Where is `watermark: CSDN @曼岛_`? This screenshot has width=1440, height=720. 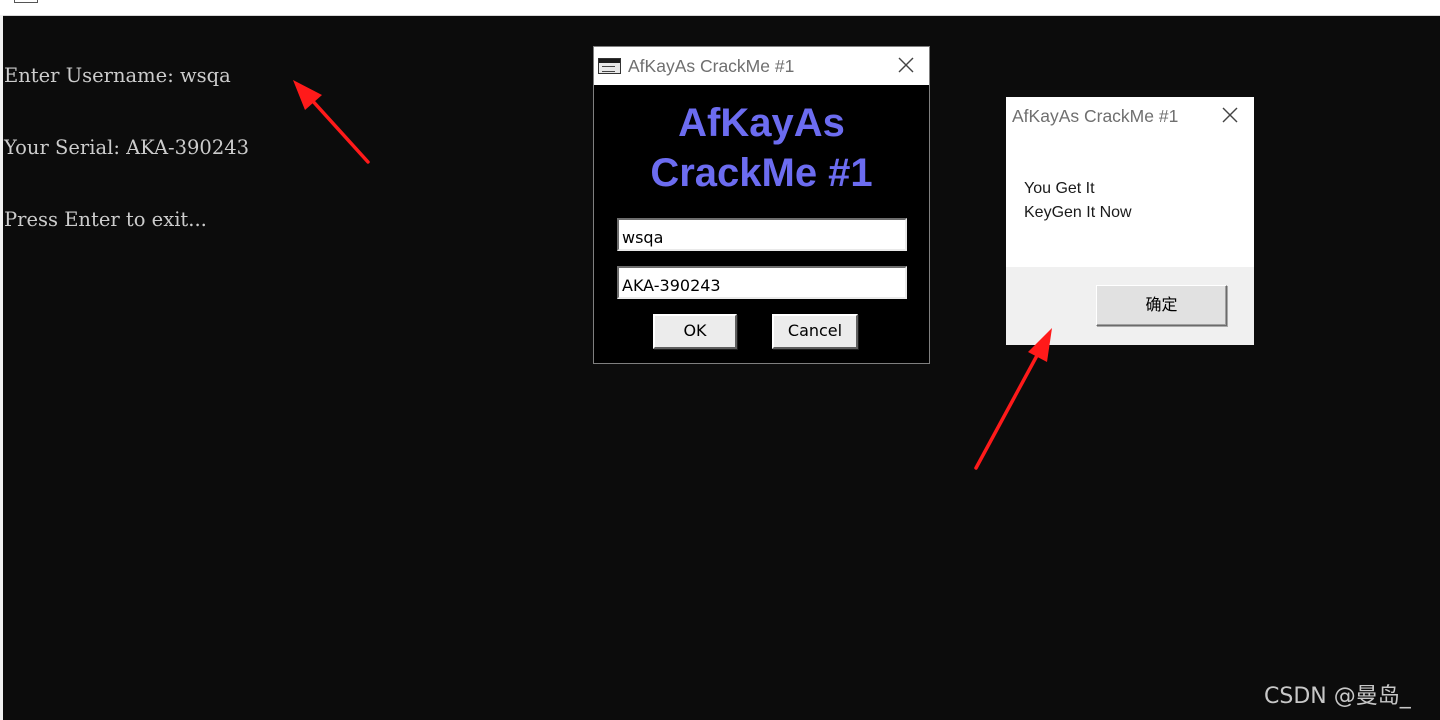
watermark: CSDN @曼岛_ is located at coordinates (1337, 696).